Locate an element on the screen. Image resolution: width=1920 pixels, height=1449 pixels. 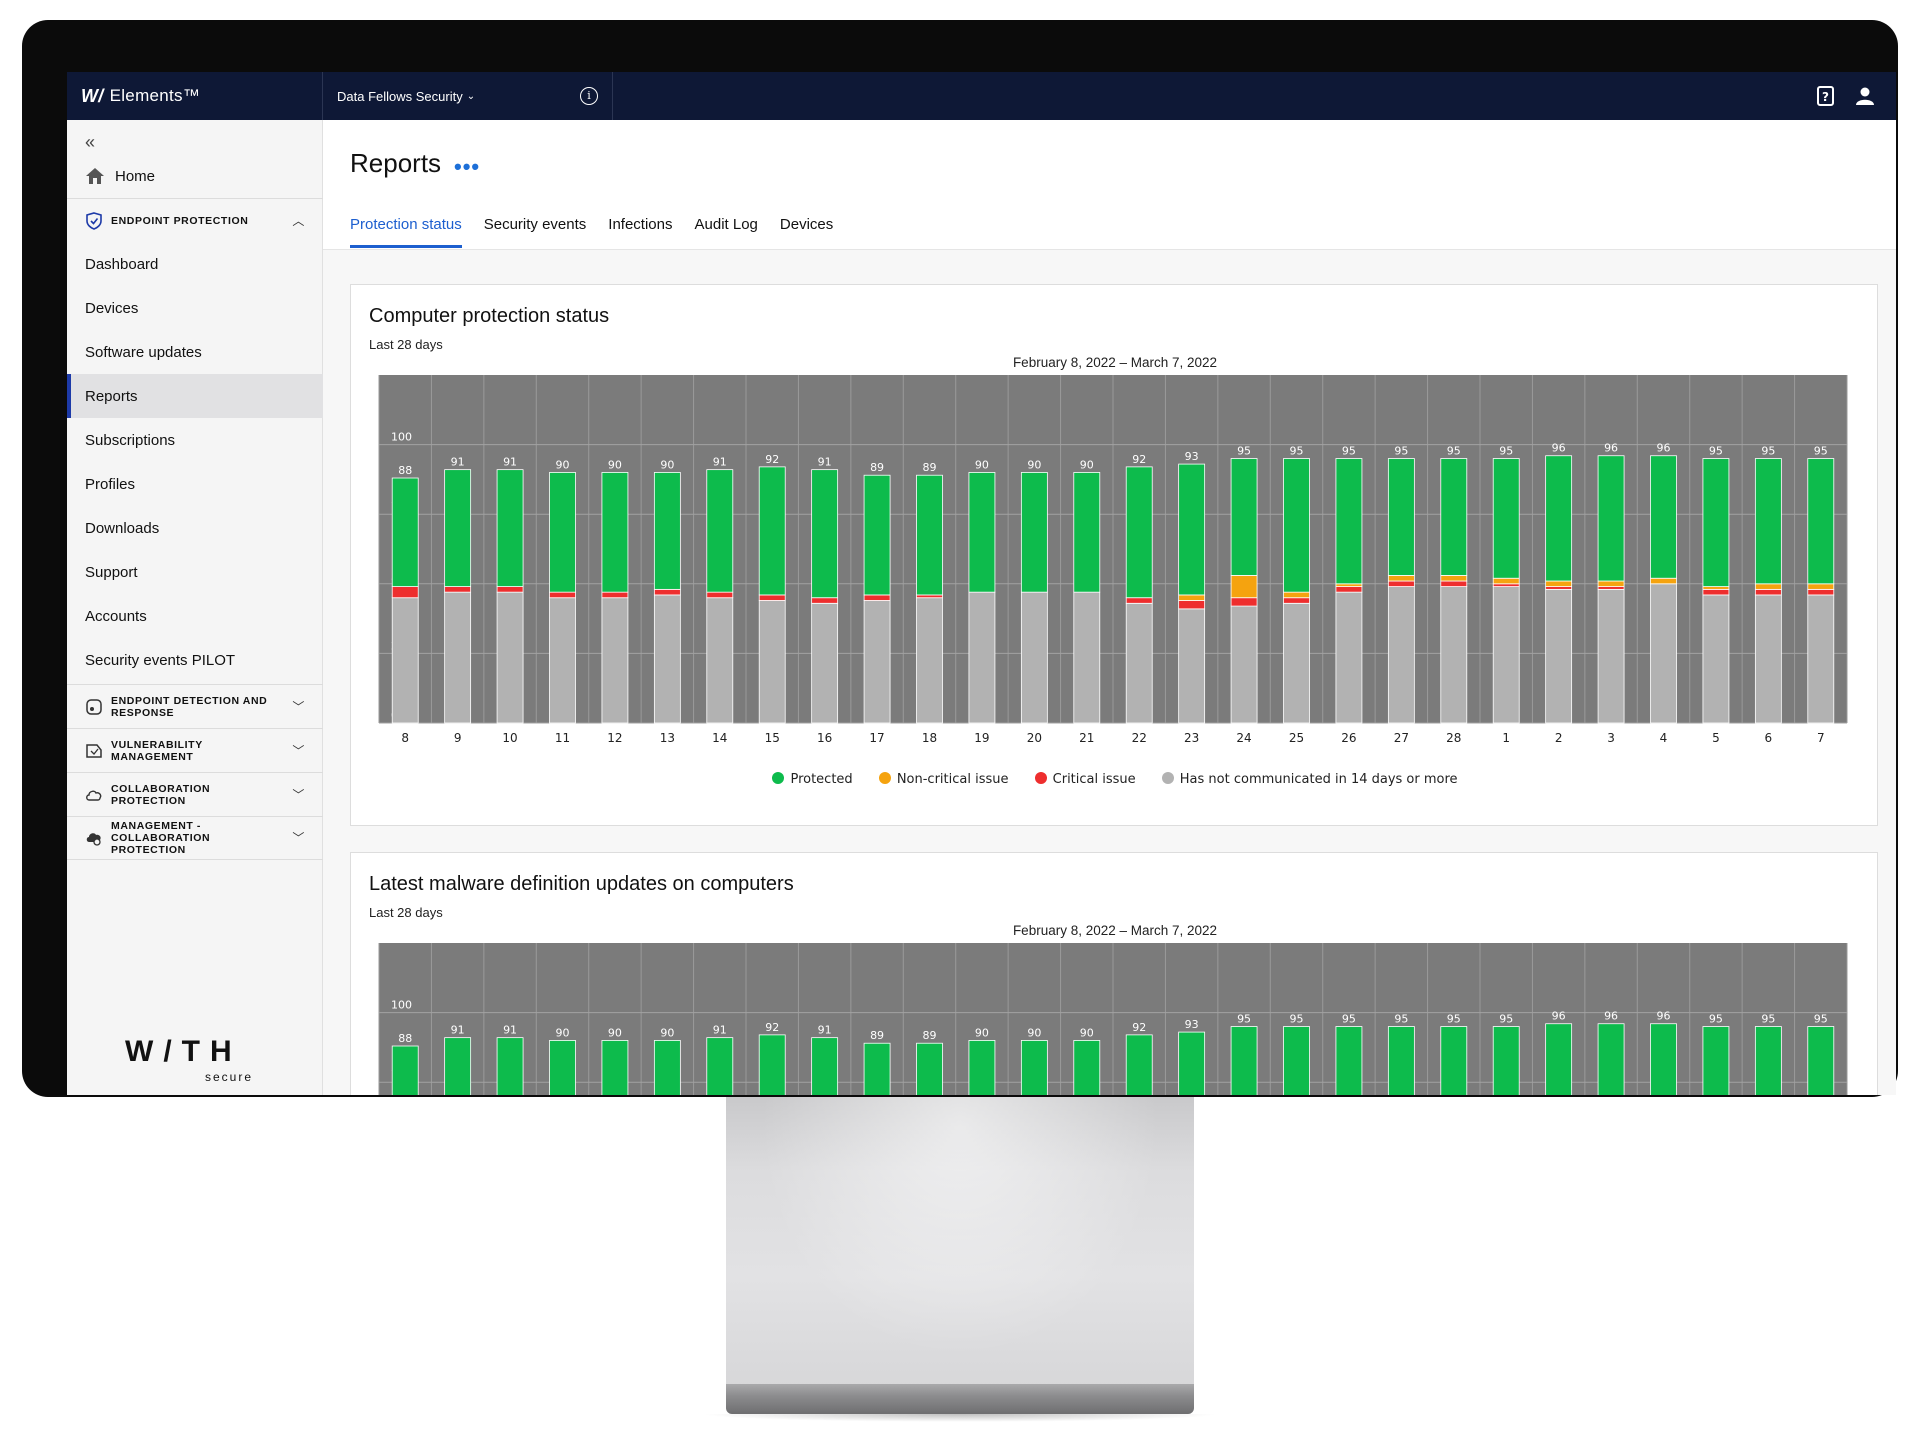
x-tick-label: 27 is located at coordinates (1401, 738).